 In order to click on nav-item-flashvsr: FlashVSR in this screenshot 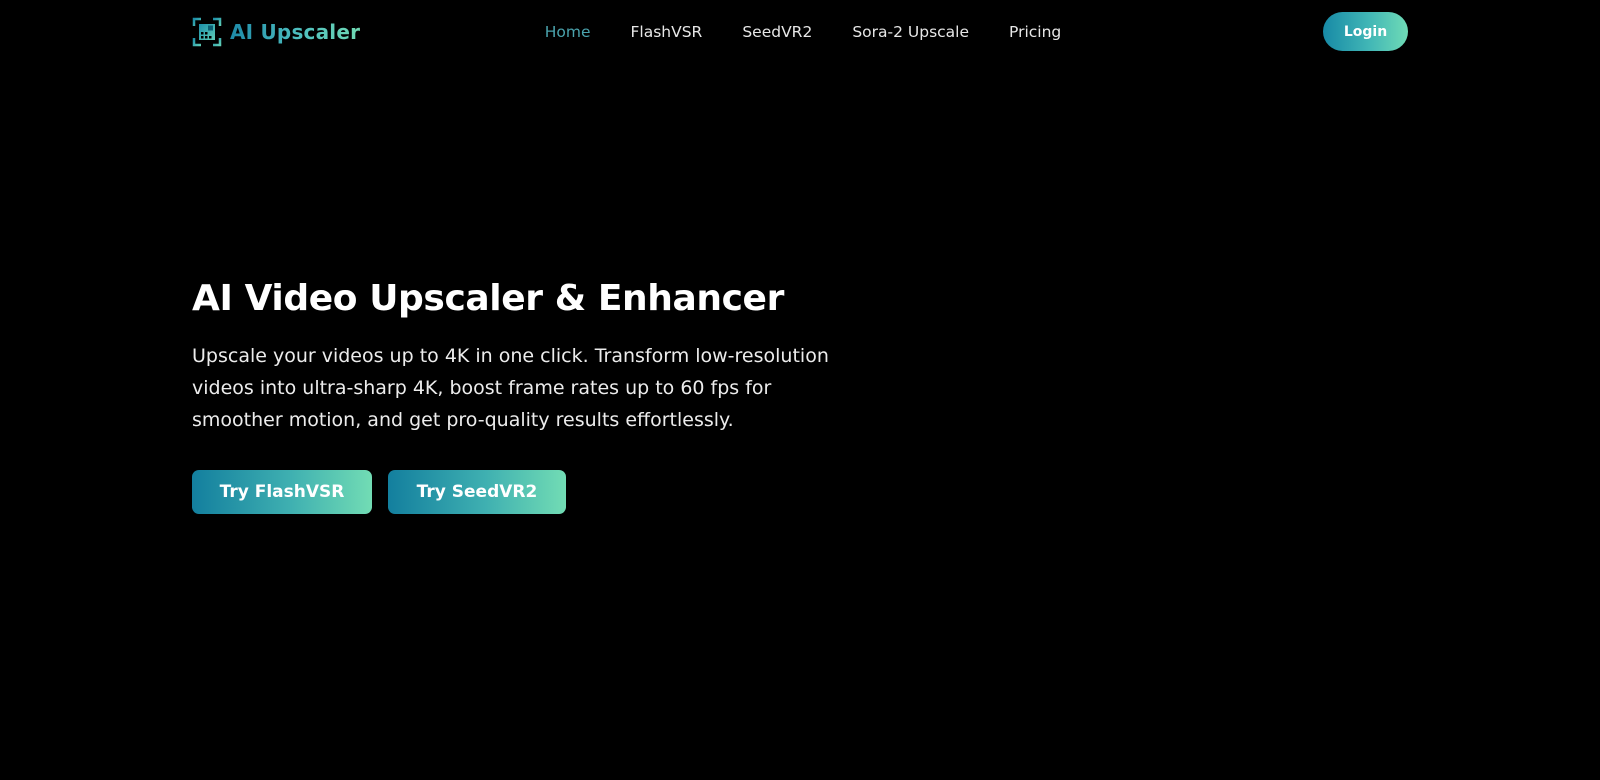, I will do `click(666, 32)`.